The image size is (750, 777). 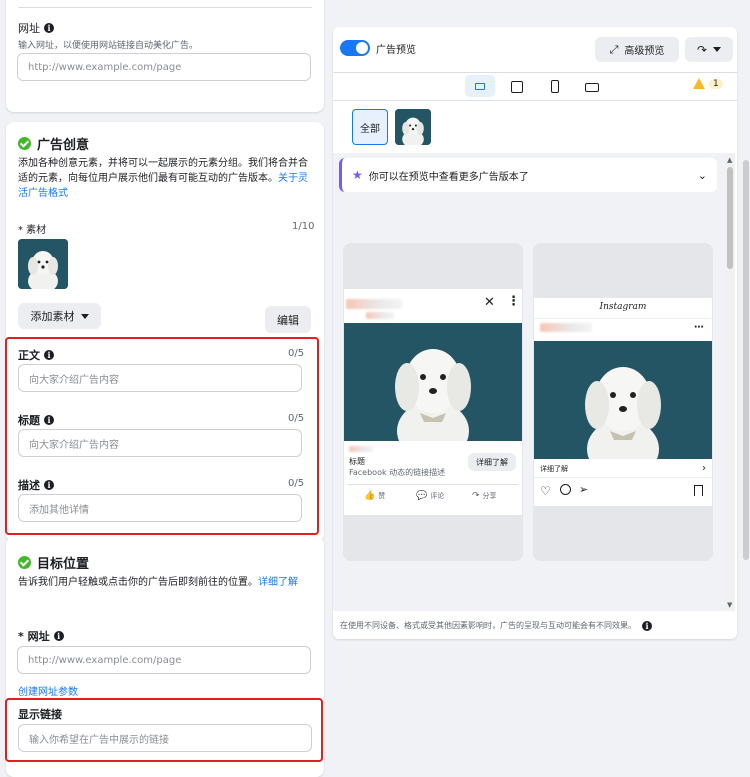 What do you see at coordinates (623, 469) in the screenshot?
I see `instagram-cta-bar: 详细了解 ›` at bounding box center [623, 469].